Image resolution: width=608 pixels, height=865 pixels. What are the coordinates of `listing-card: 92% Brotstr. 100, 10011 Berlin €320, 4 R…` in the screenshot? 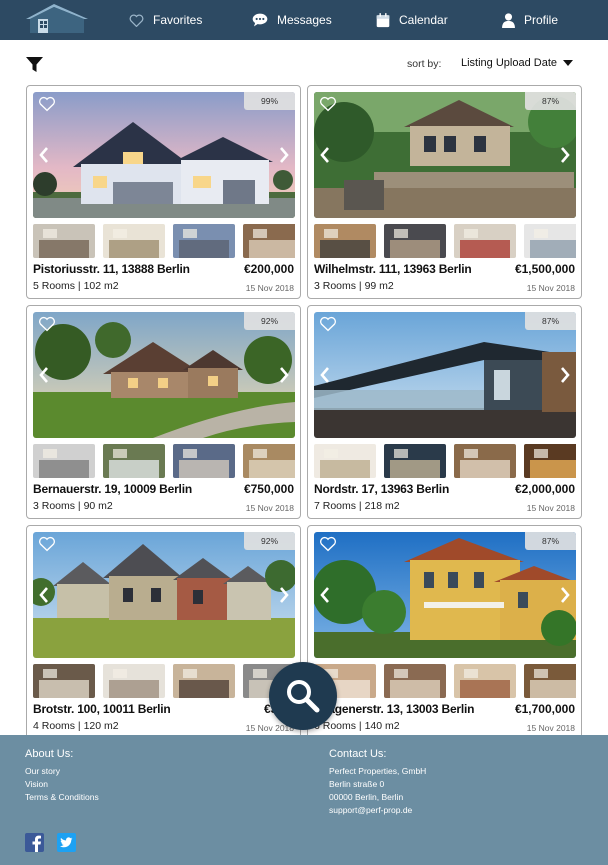 It's located at (163, 632).